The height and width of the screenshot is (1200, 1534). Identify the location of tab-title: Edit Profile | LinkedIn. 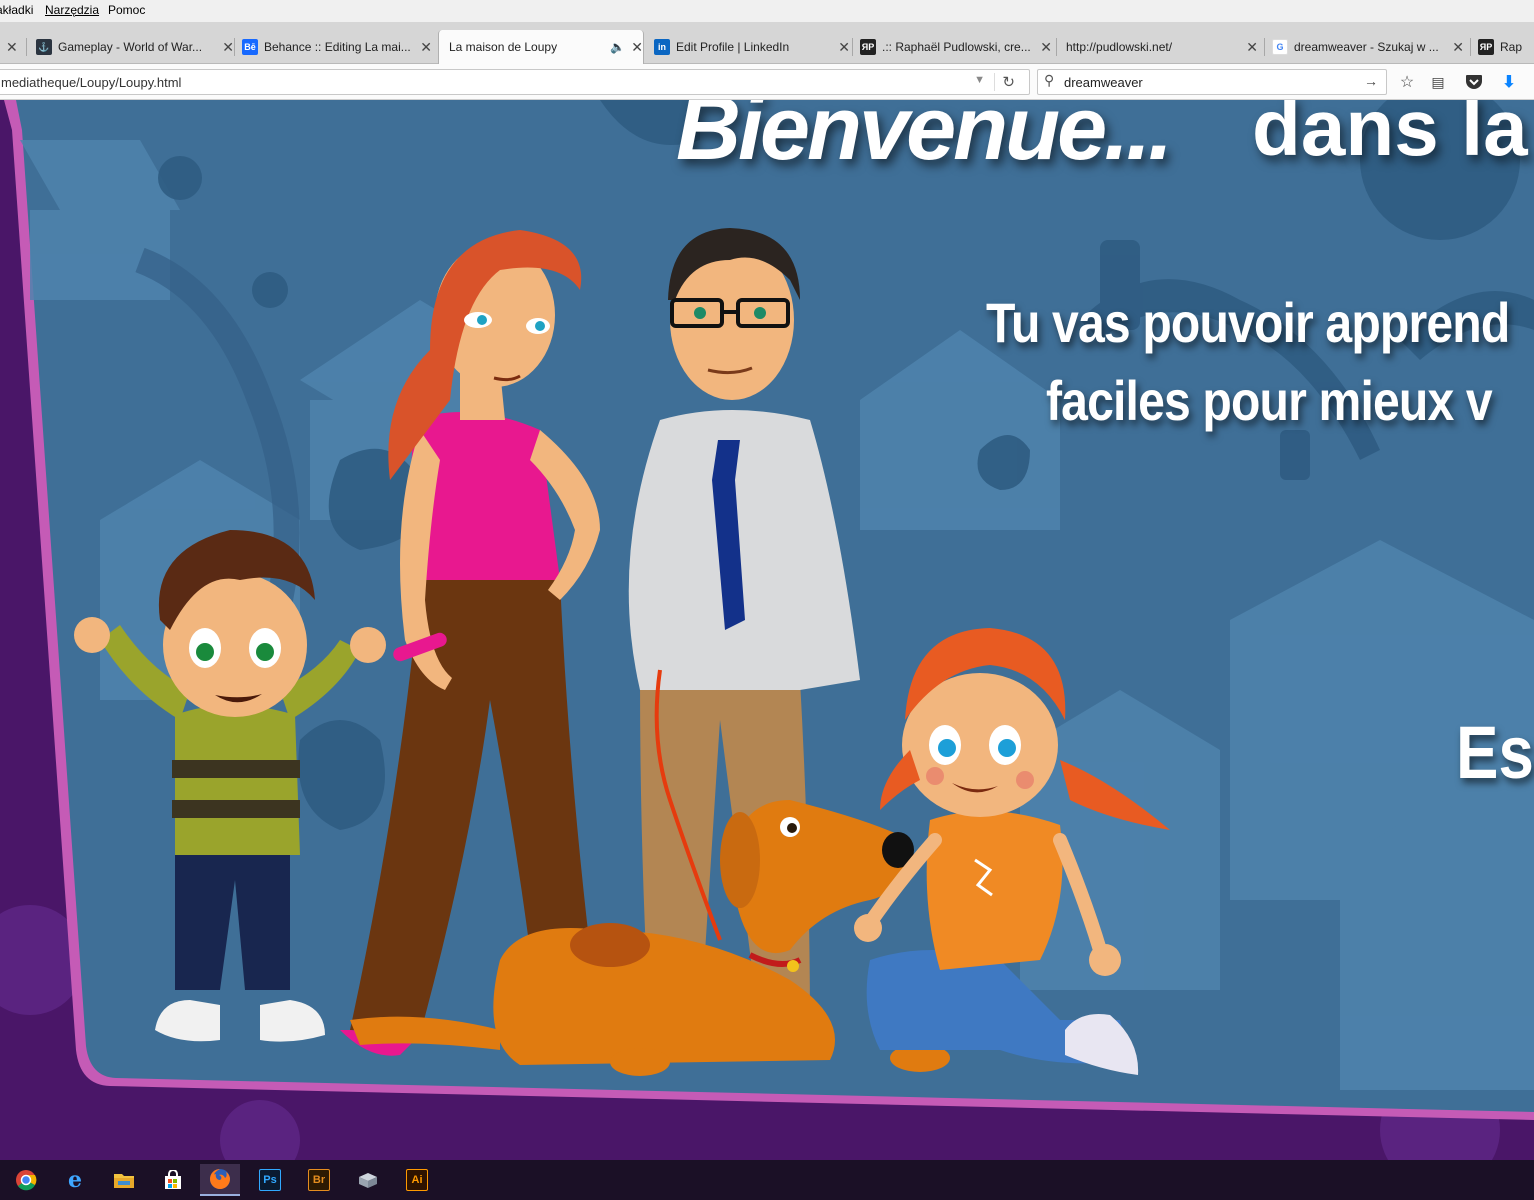
(733, 47).